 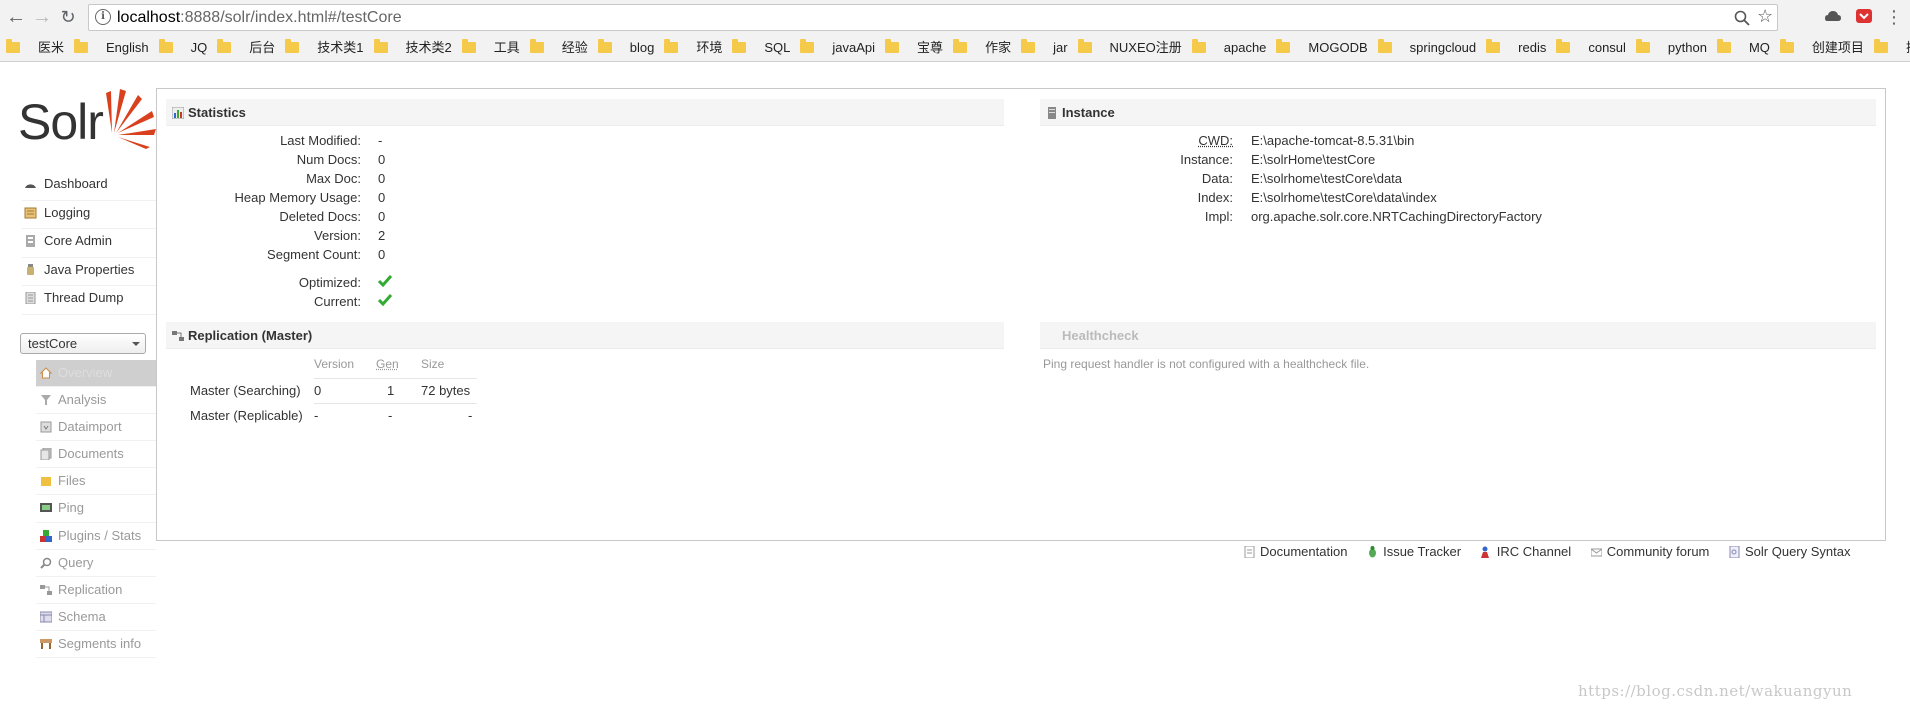 What do you see at coordinates (337, 301) in the screenshot?
I see `current-label: Current:` at bounding box center [337, 301].